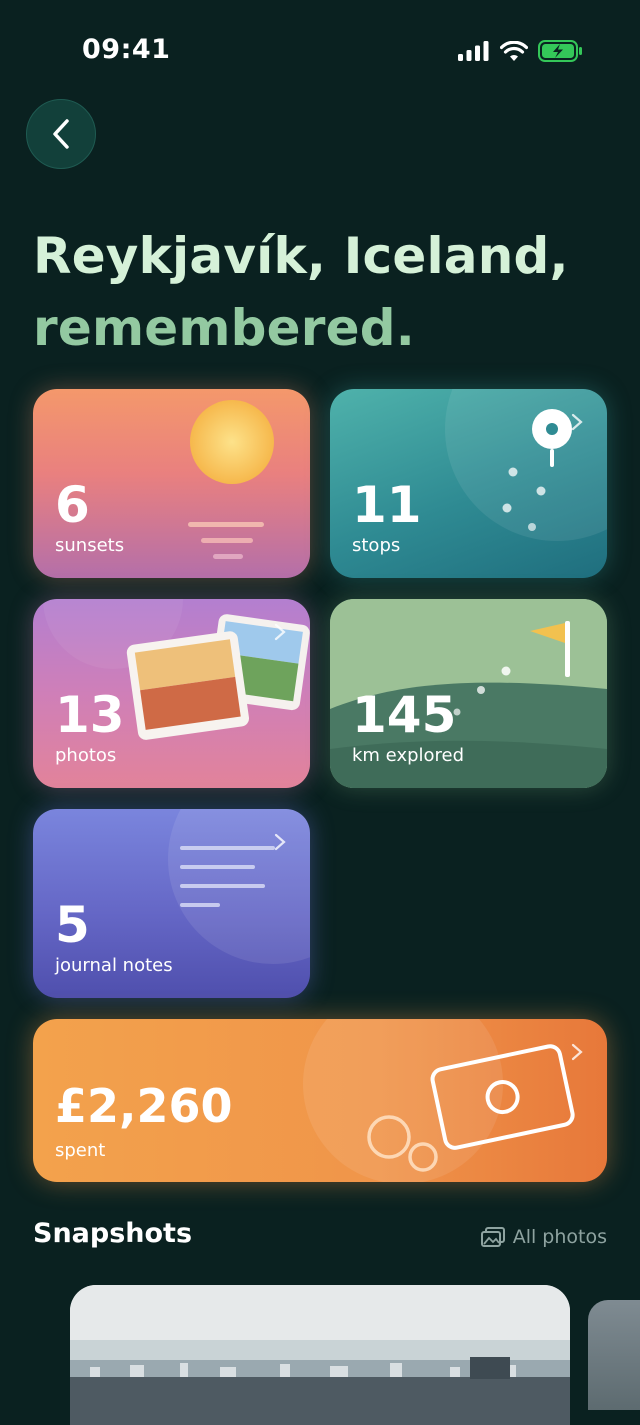 Image resolution: width=640 pixels, height=1425 pixels. What do you see at coordinates (72, 925) in the screenshot?
I see `journal-count: 5` at bounding box center [72, 925].